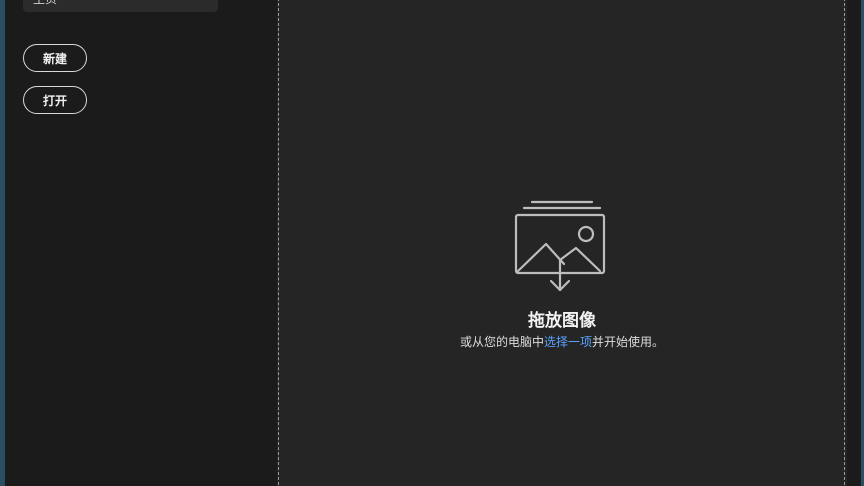 This screenshot has width=864, height=486. I want to click on drop-zone-subtitle-prefix: 或从您的电脑中, so click(501, 342).